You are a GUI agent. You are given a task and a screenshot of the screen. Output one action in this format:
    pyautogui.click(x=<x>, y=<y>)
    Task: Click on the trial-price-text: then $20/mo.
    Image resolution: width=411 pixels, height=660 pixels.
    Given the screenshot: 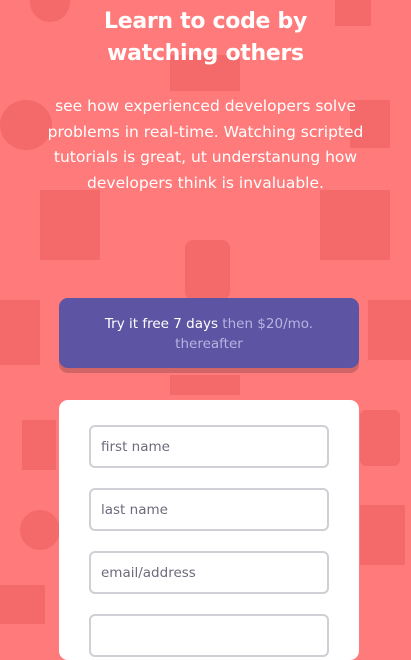 What is the action you would take?
    pyautogui.click(x=268, y=324)
    